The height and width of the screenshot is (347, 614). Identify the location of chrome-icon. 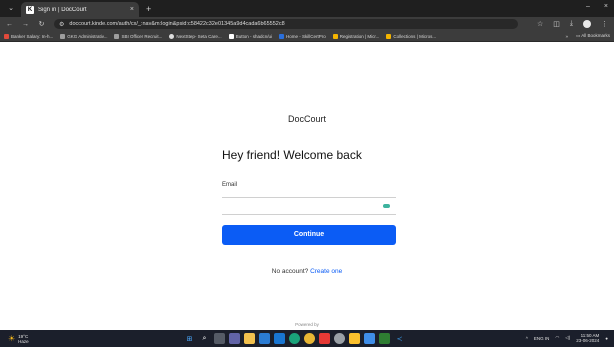
(309, 338).